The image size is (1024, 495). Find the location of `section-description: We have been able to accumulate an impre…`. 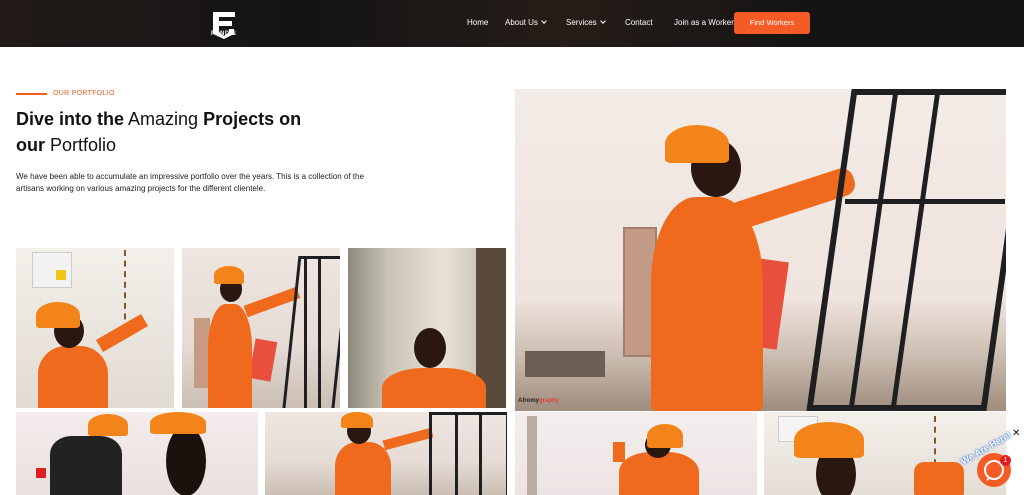

section-description: We have been able to accumulate an impre… is located at coordinates (190, 182).